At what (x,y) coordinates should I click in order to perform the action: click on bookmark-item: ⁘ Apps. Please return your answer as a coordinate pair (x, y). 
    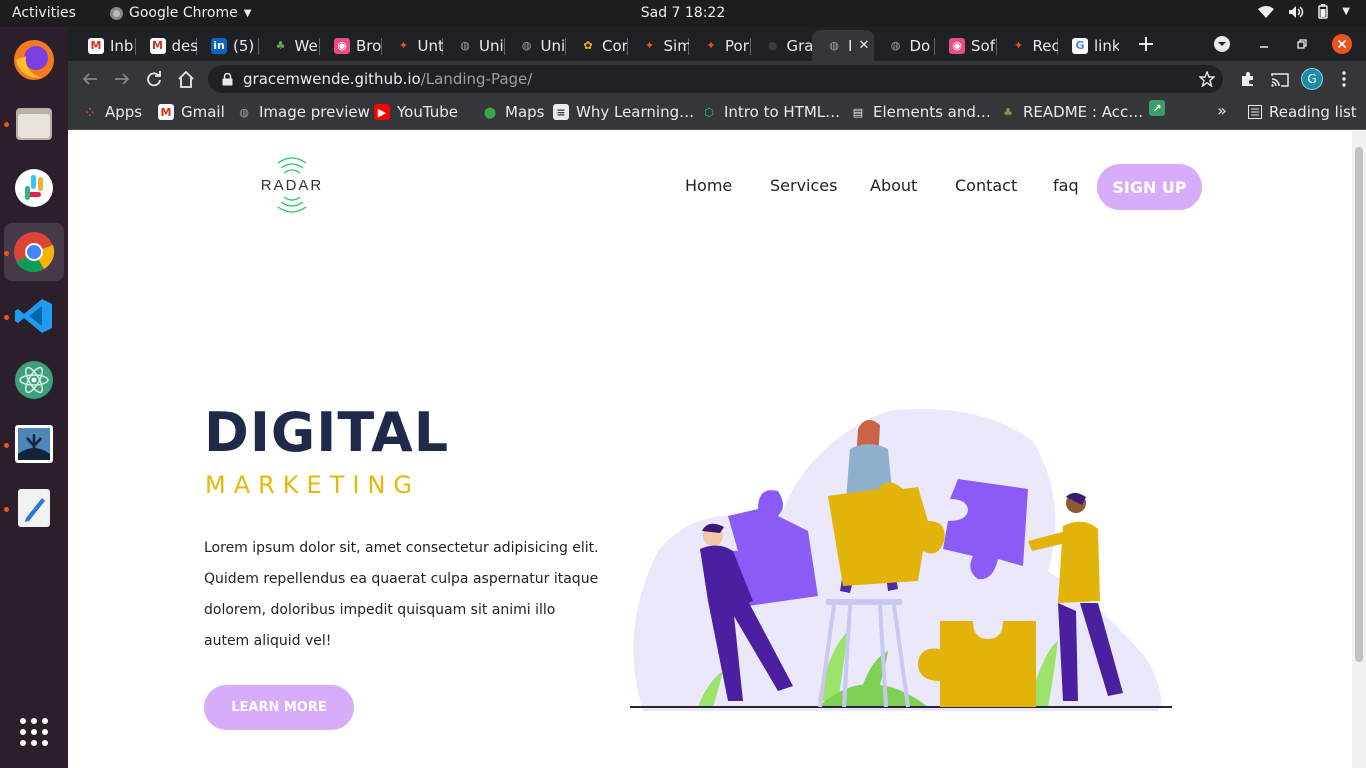
    Looking at the image, I should click on (112, 112).